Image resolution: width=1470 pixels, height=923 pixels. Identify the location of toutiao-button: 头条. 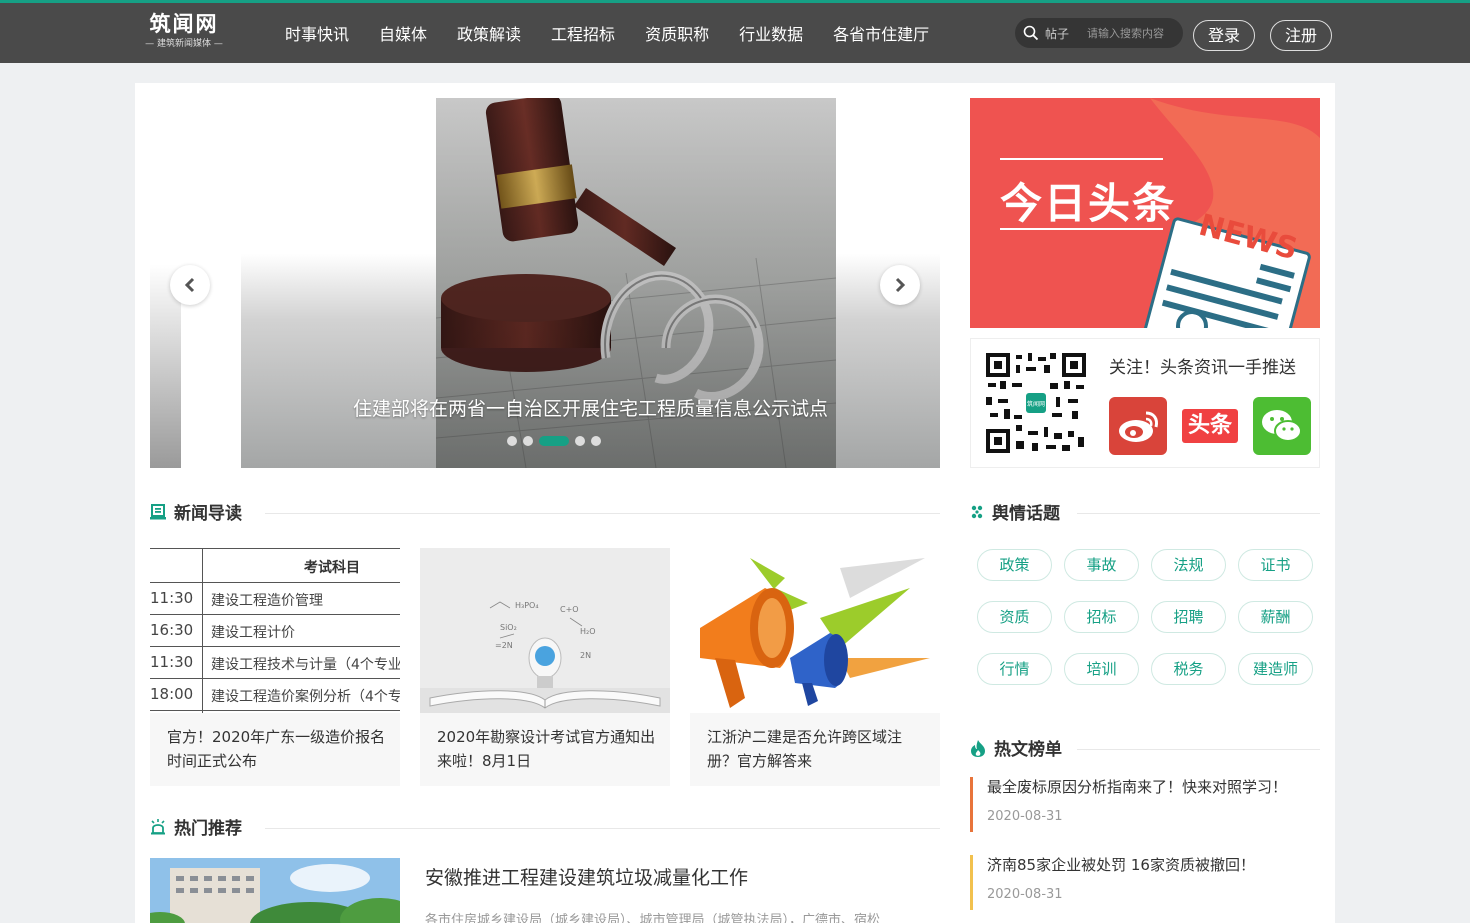
(1210, 426).